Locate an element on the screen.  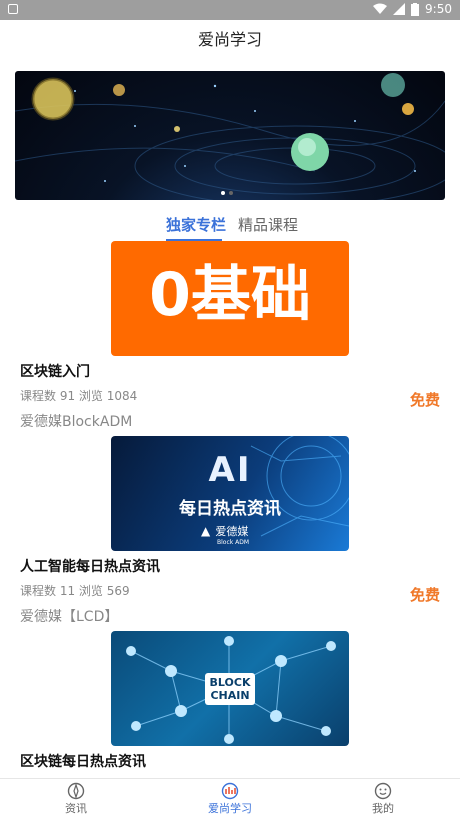
compass-icon is located at coordinates (76, 791).